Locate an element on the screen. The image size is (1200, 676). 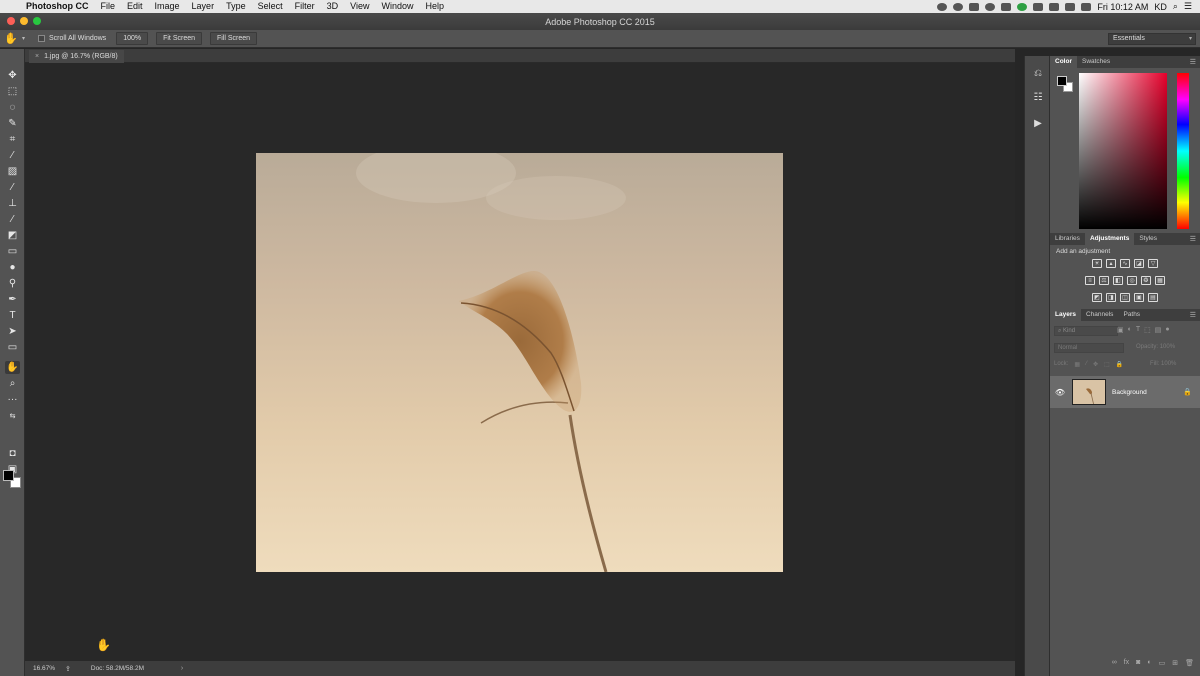
bluetooth-icon is located at coordinates (1038, 6).